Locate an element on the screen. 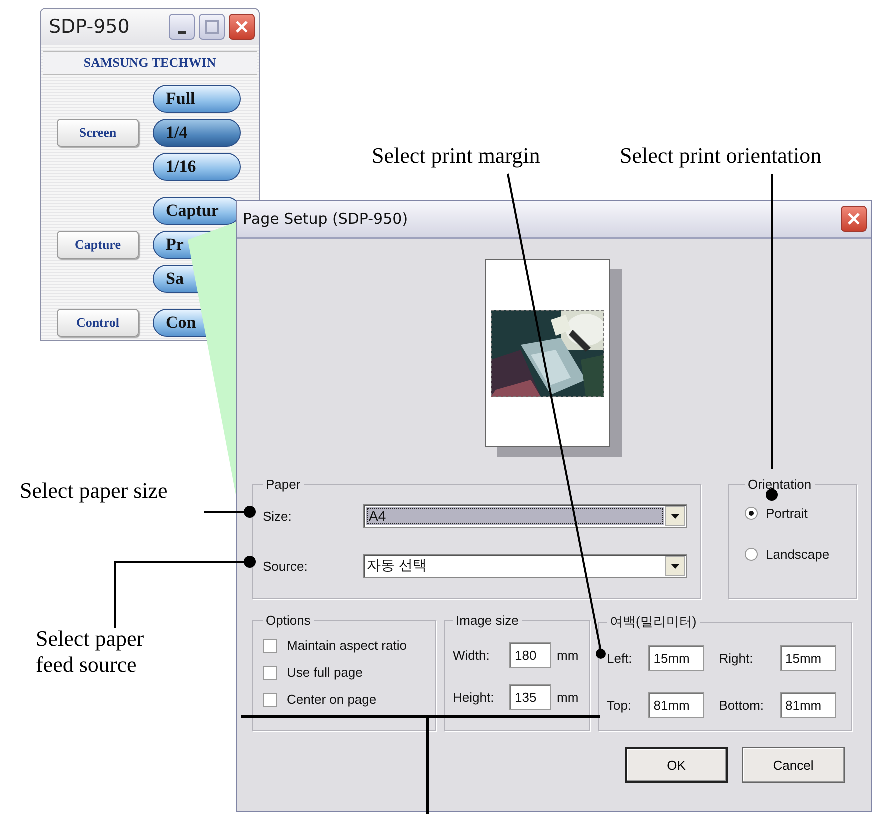  leader-line is located at coordinates (230, 512).